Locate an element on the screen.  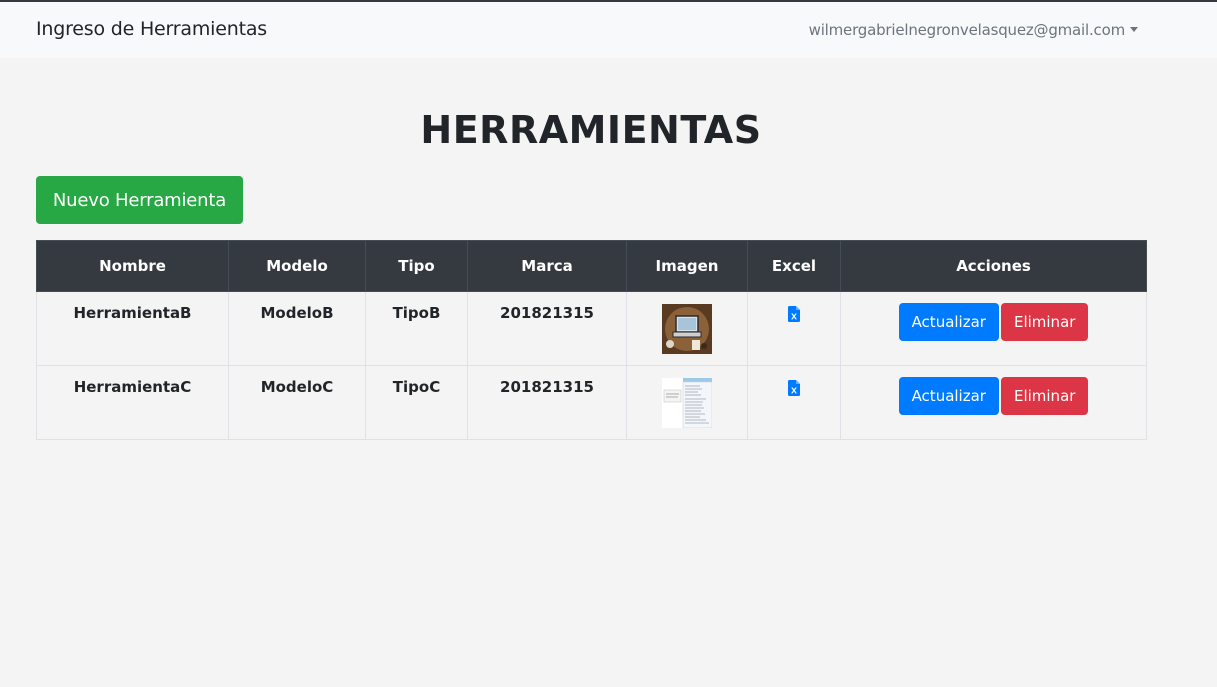
cell-tipo: TipoC is located at coordinates (416, 402).